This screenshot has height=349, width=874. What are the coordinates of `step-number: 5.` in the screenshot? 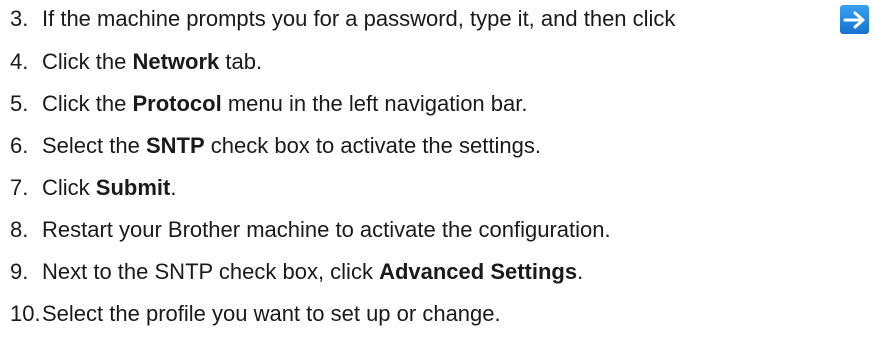 It's located at (19, 103).